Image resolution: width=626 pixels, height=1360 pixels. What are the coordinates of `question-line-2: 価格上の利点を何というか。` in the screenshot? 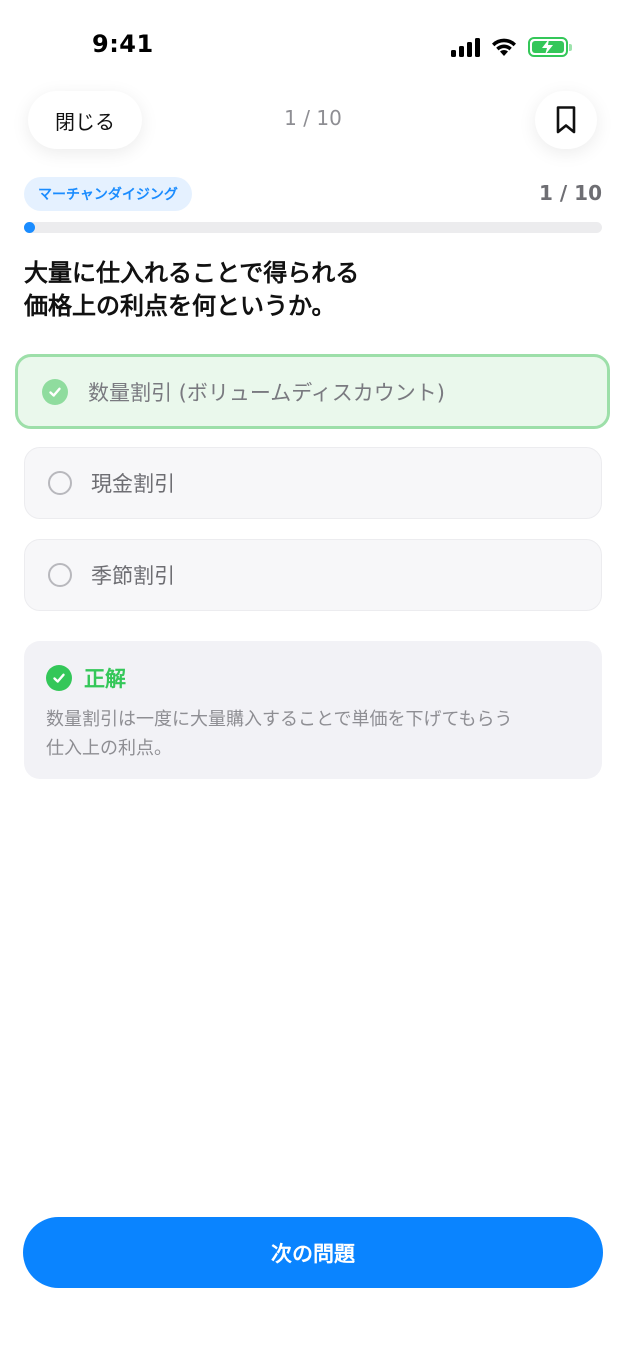 It's located at (180, 306).